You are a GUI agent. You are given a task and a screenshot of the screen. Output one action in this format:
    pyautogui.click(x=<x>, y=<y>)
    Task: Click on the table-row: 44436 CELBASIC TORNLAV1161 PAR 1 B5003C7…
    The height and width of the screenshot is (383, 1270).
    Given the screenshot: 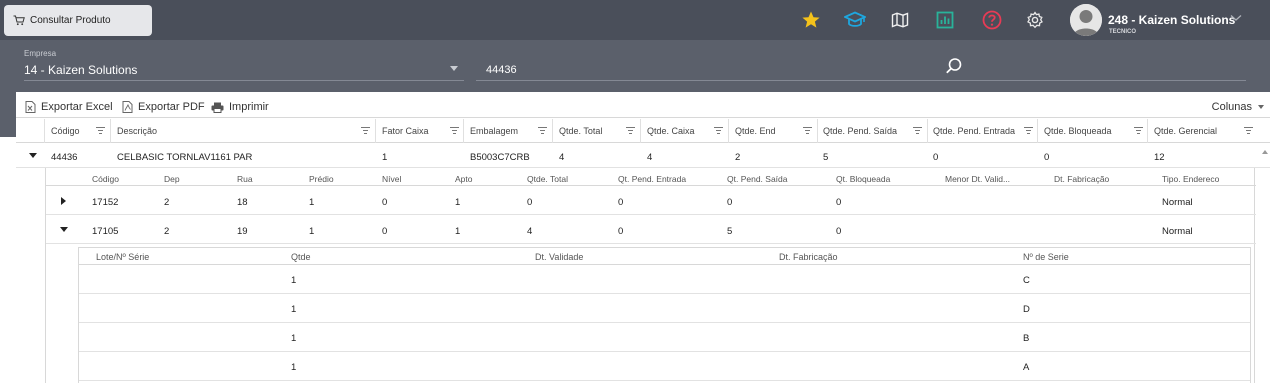 What is the action you would take?
    pyautogui.click(x=643, y=156)
    